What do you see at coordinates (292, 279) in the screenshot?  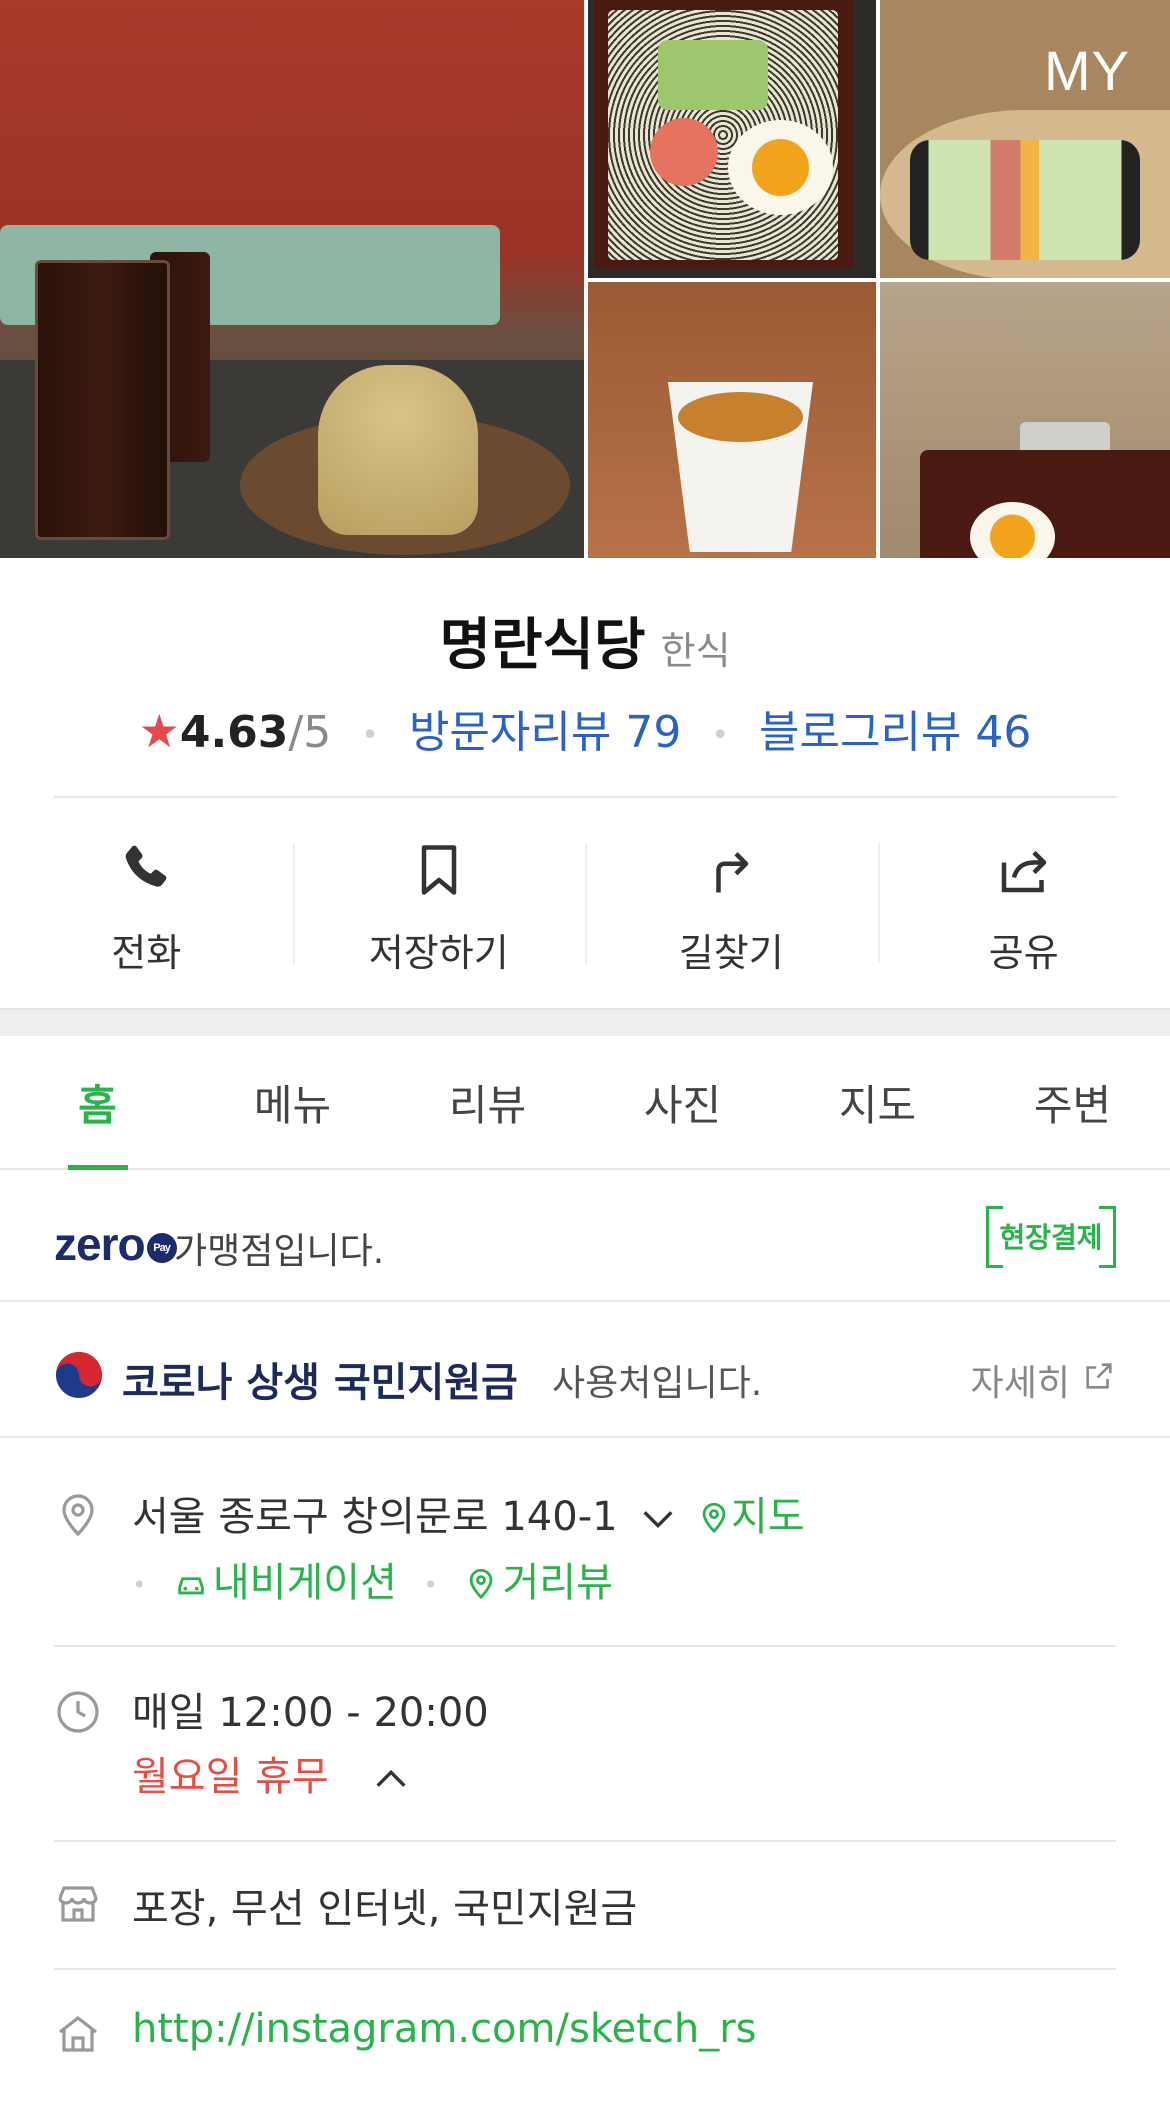 I see `main-photo` at bounding box center [292, 279].